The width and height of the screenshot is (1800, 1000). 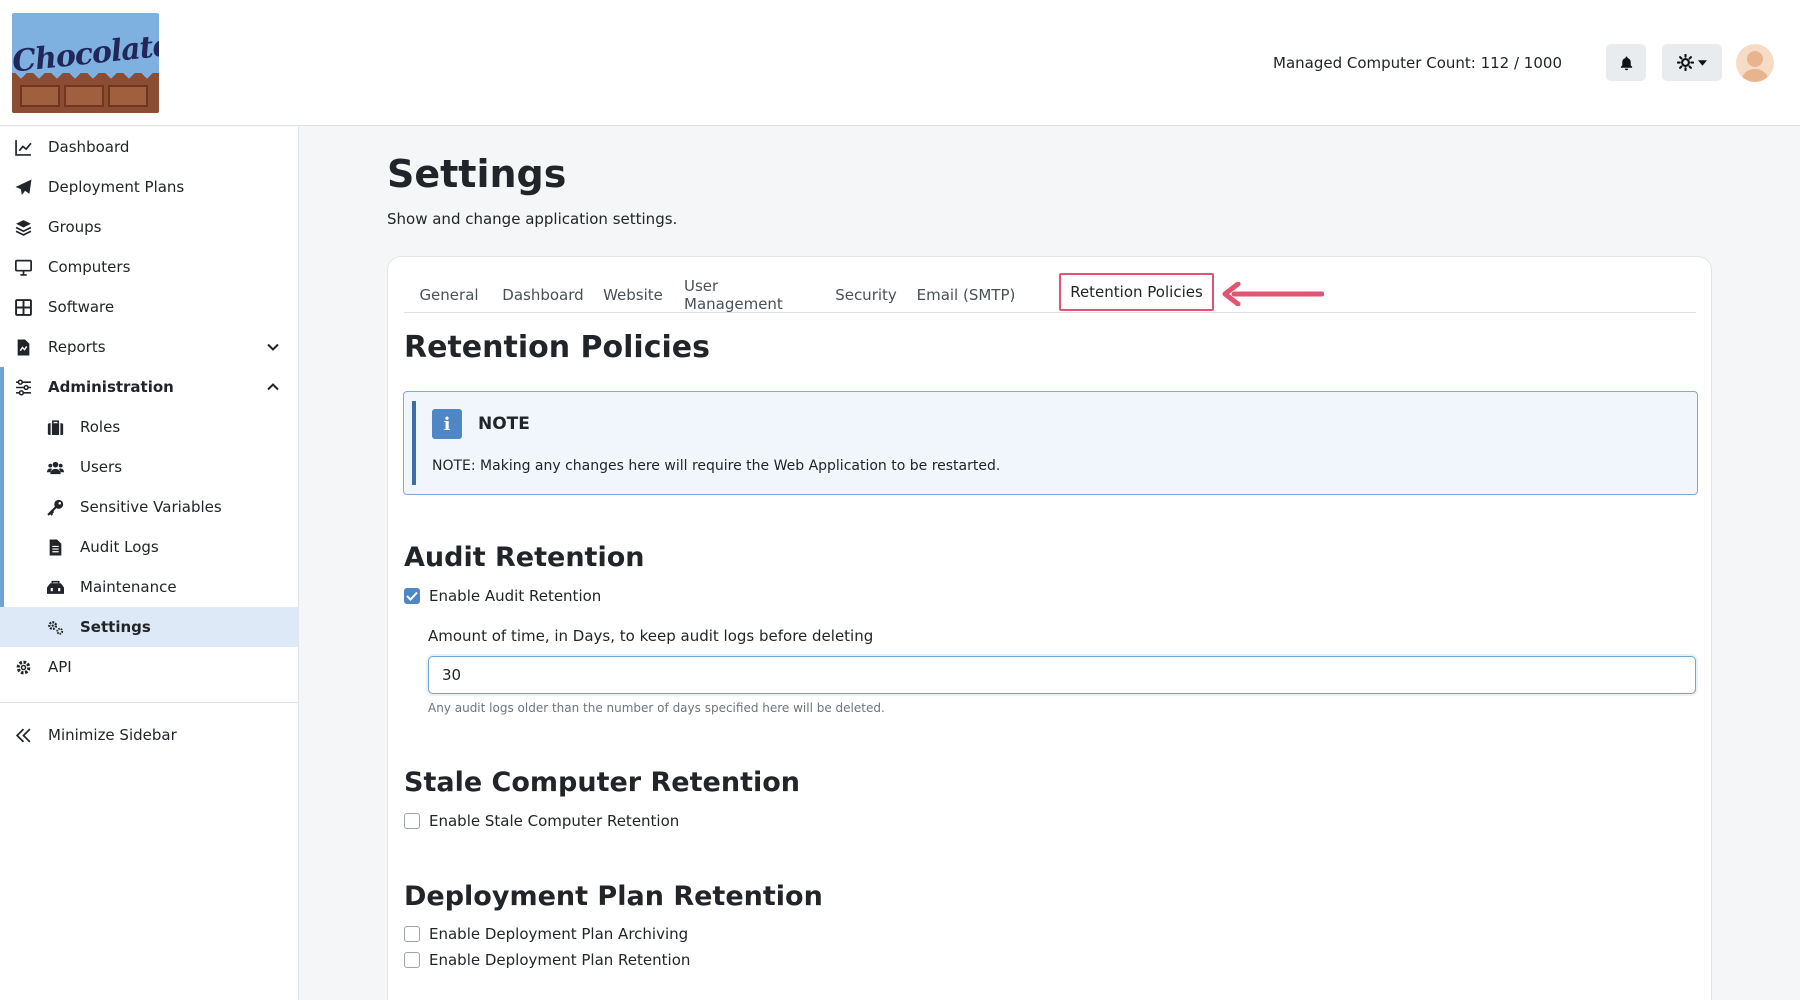 I want to click on enable-deployment-retention-row: Enable Deployment Plan Retention, so click(x=547, y=960).